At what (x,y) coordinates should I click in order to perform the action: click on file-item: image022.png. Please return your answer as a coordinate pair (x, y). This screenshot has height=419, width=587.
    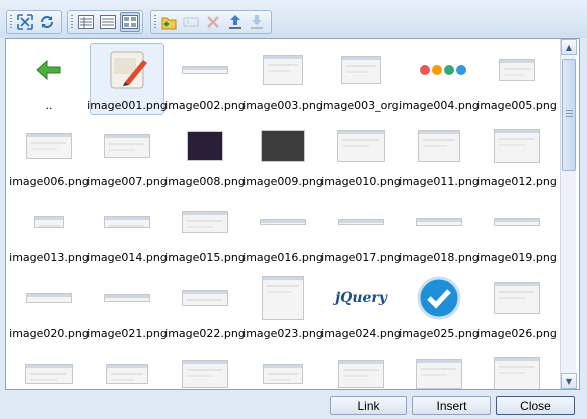
    Looking at the image, I should click on (205, 307).